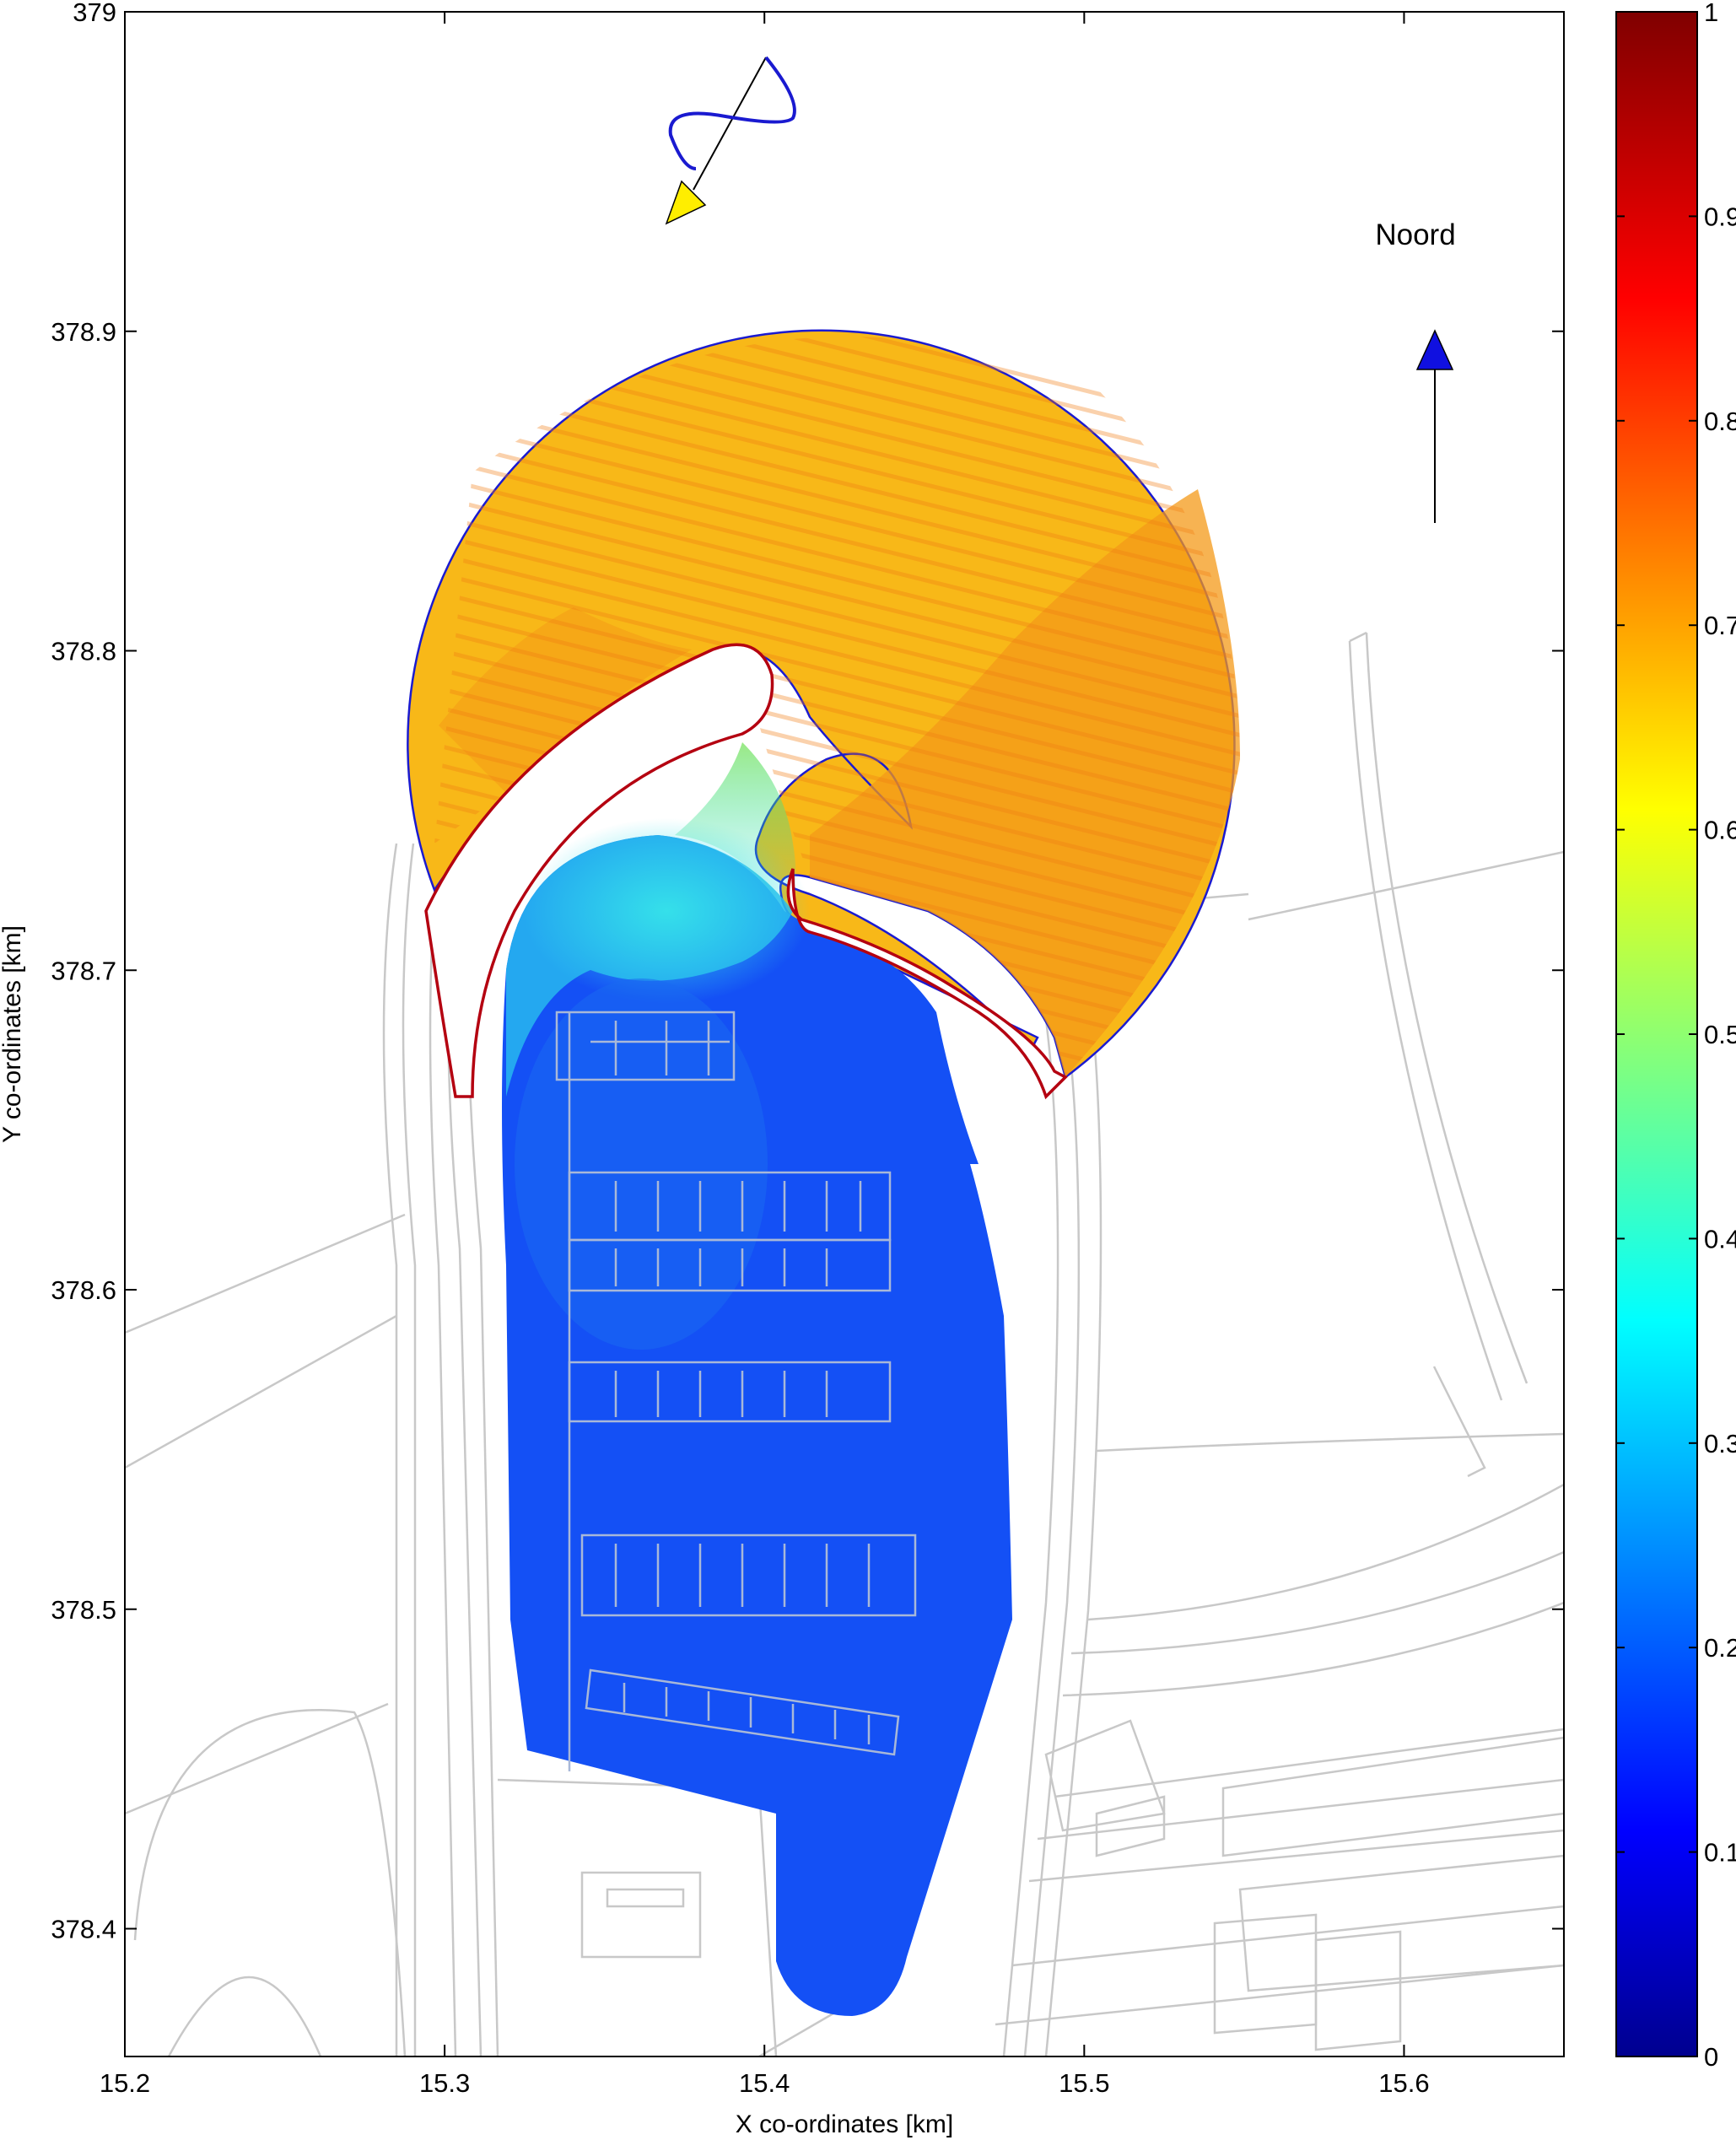 The image size is (1736, 2140). I want to click on x-tick-label: 15.4, so click(765, 2083).